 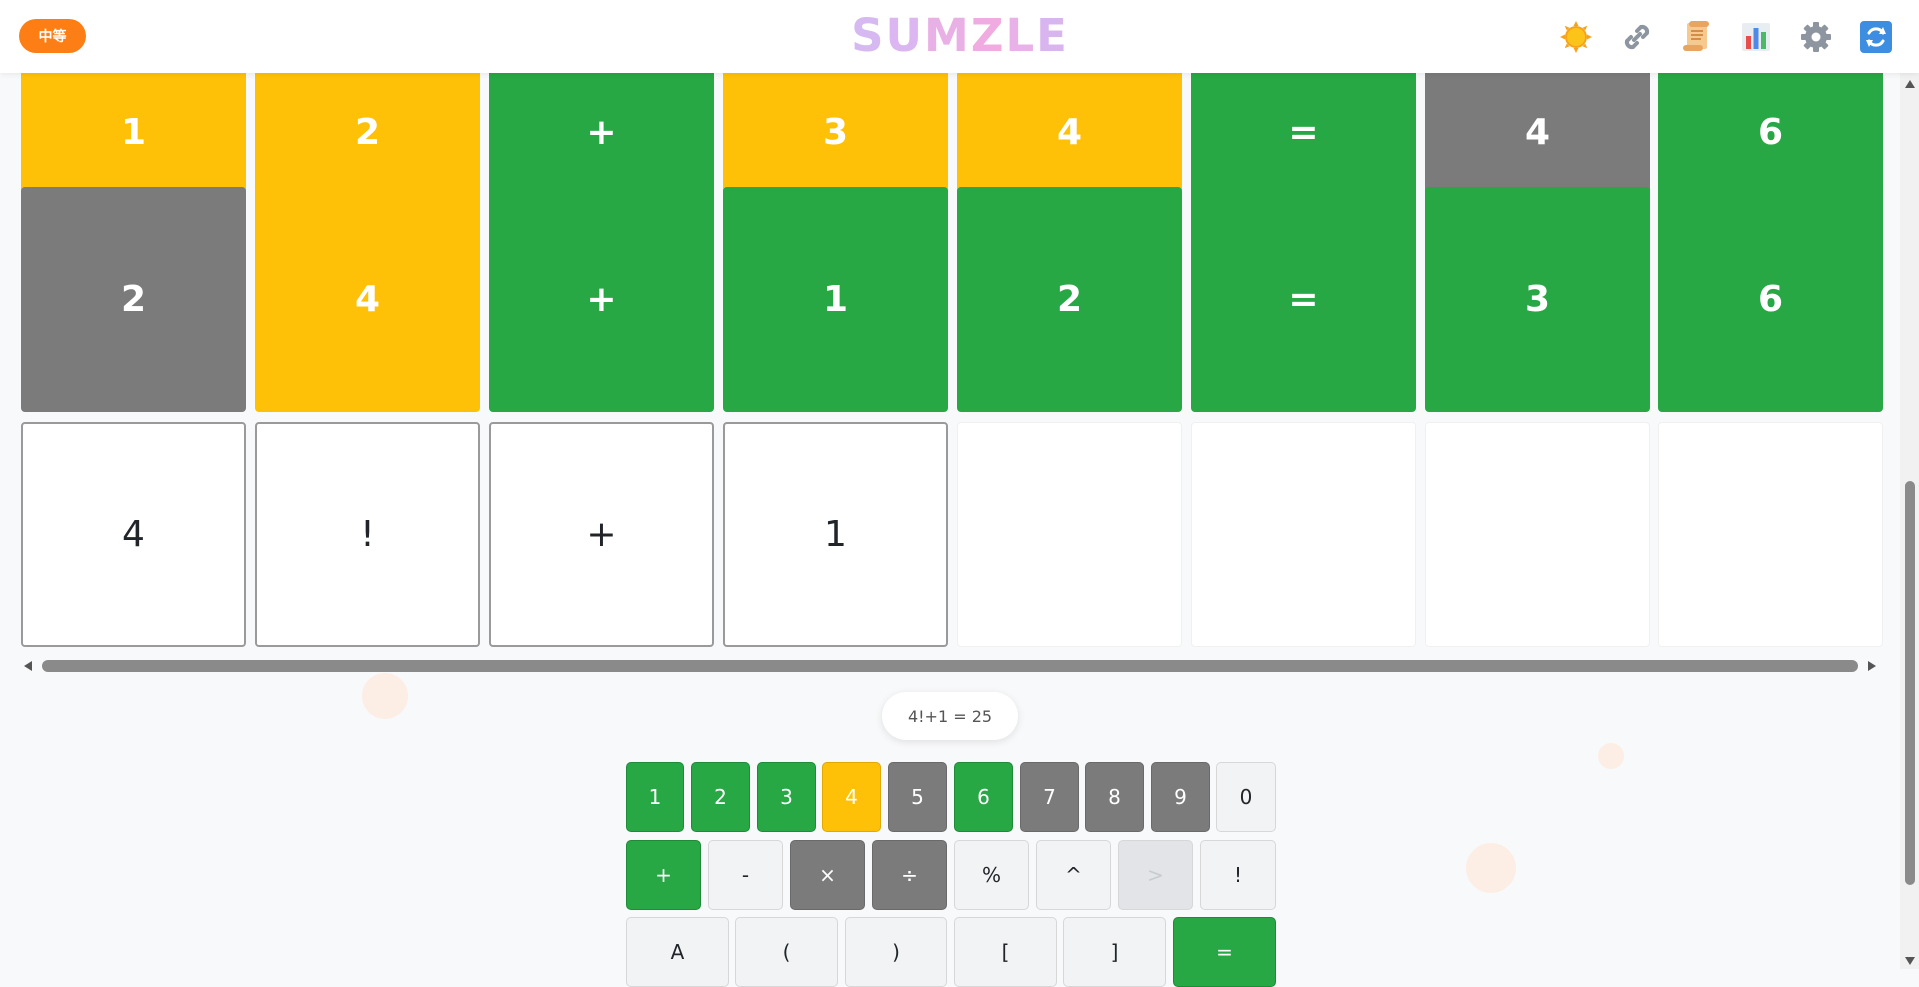 I want to click on input-tile: +, so click(x=601, y=534).